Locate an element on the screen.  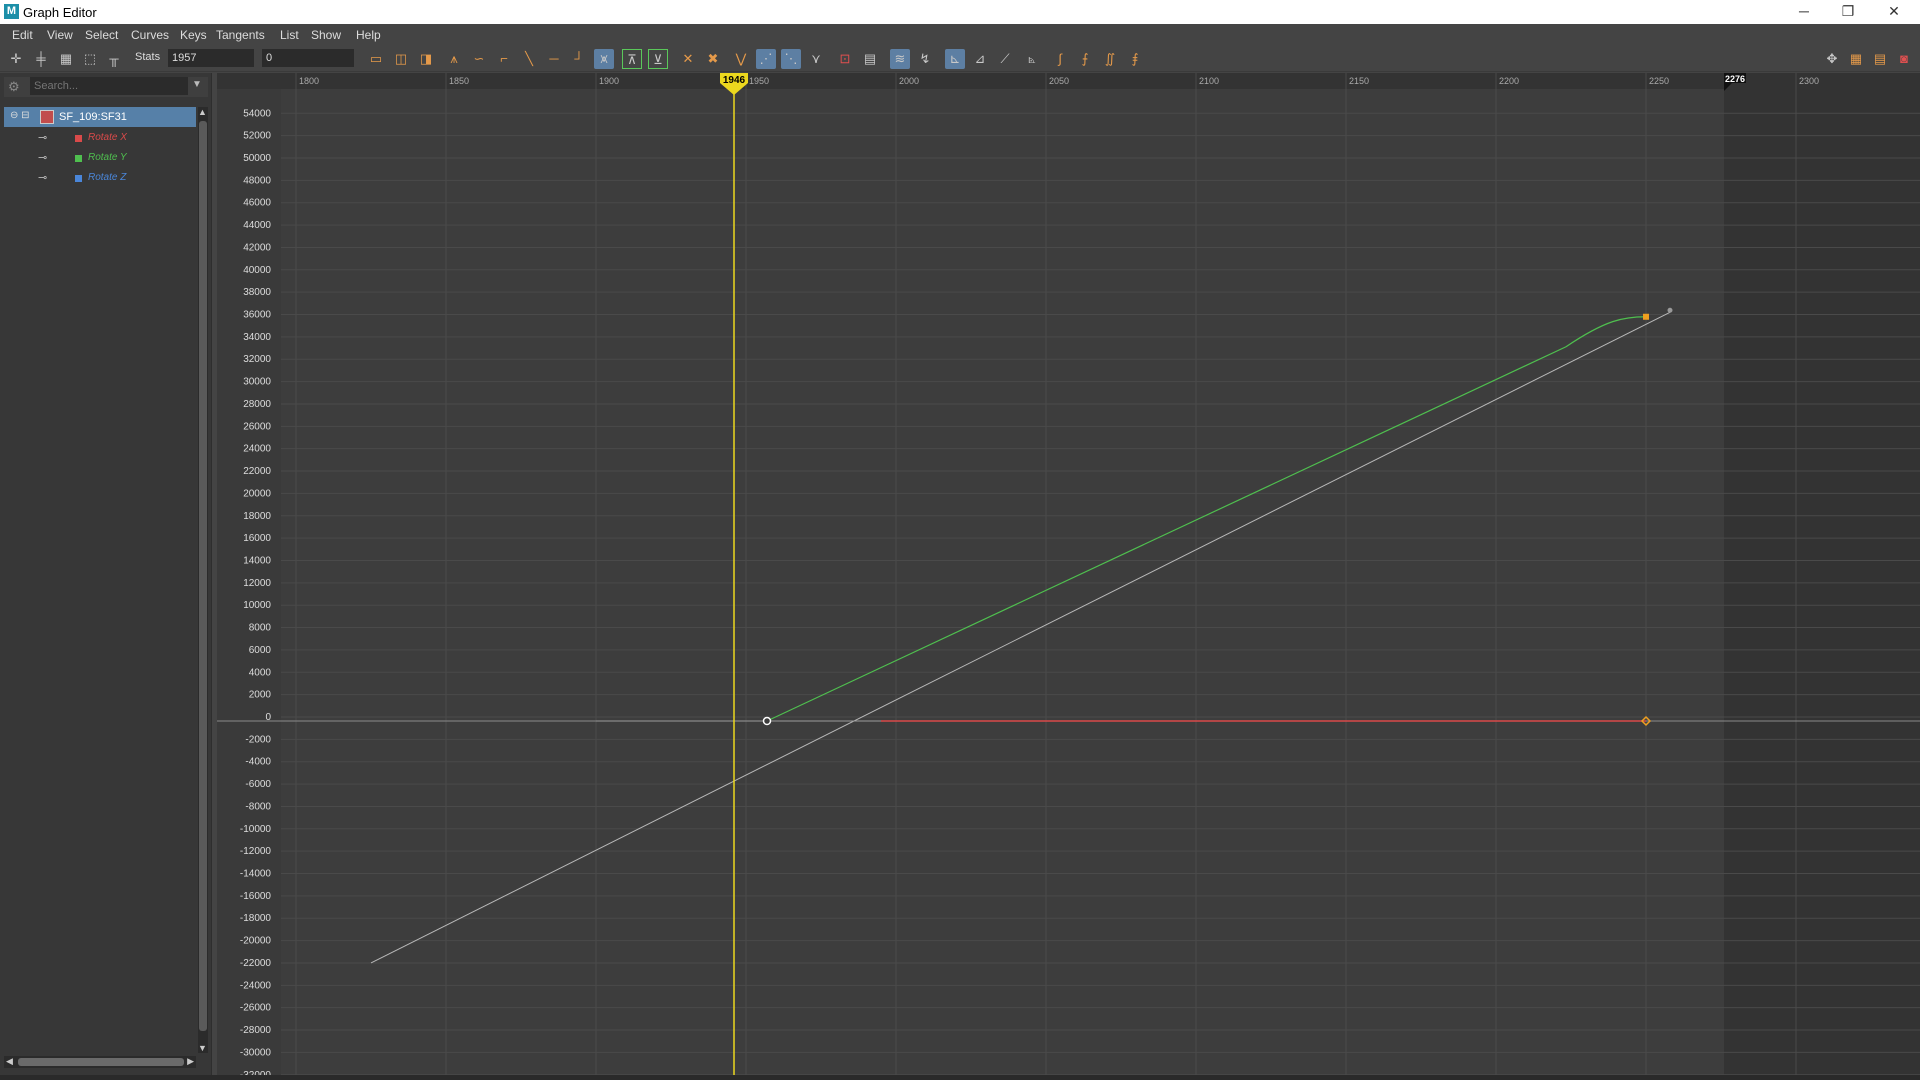
normalize-icon: ≋ is located at coordinates (900, 59).